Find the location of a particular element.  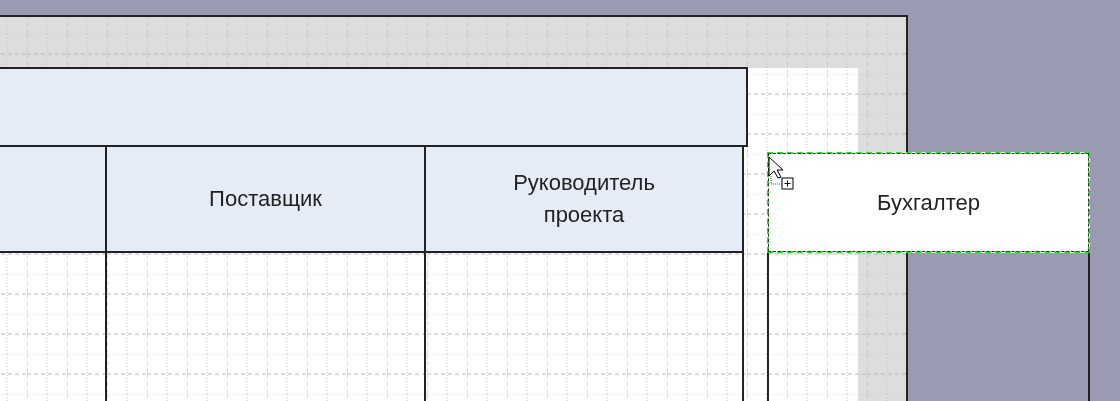

lane-label: Поставщик is located at coordinates (265, 199).